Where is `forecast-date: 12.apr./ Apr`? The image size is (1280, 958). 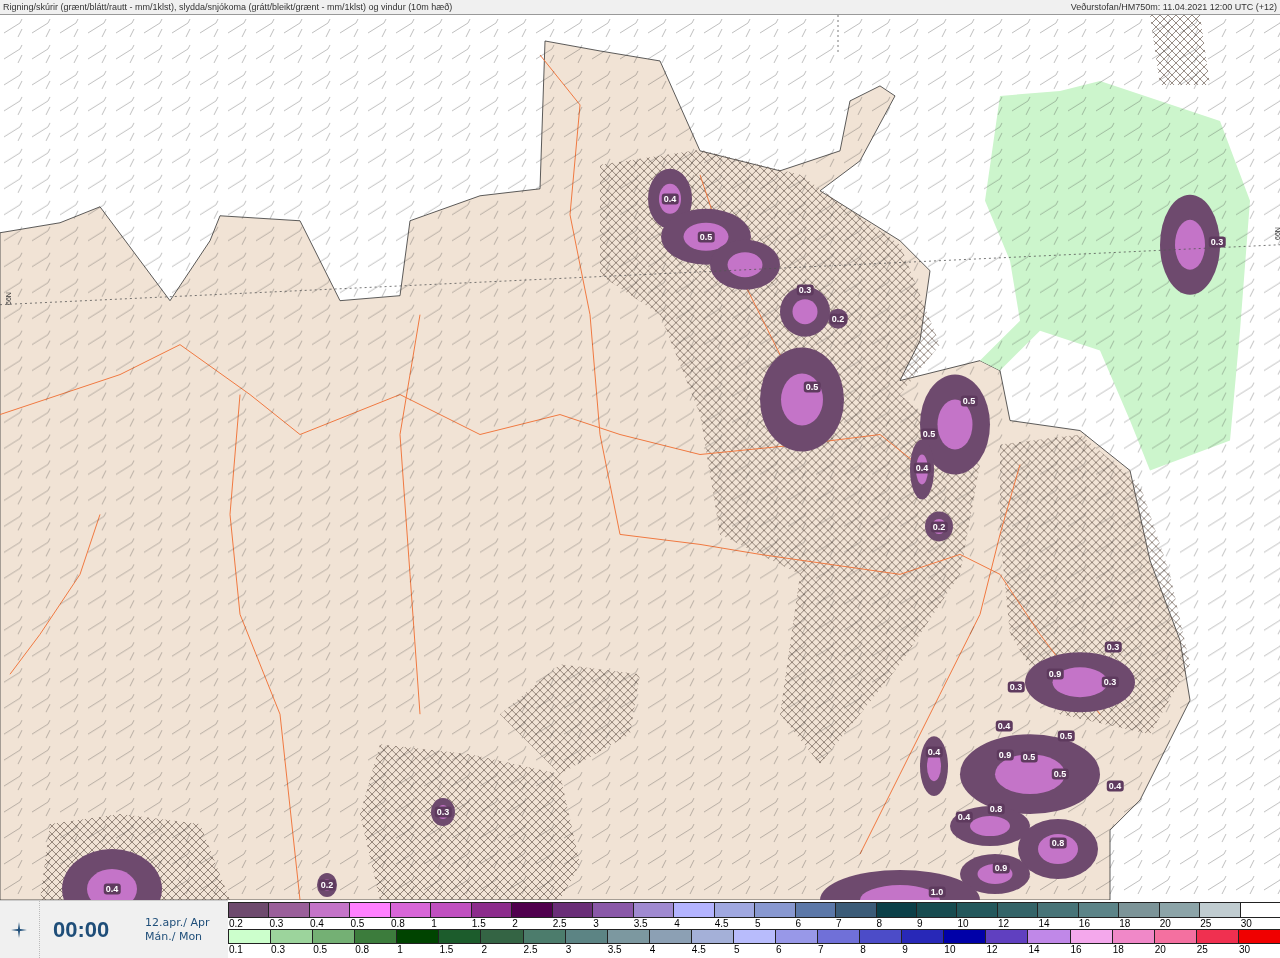 forecast-date: 12.apr./ Apr is located at coordinates (177, 922).